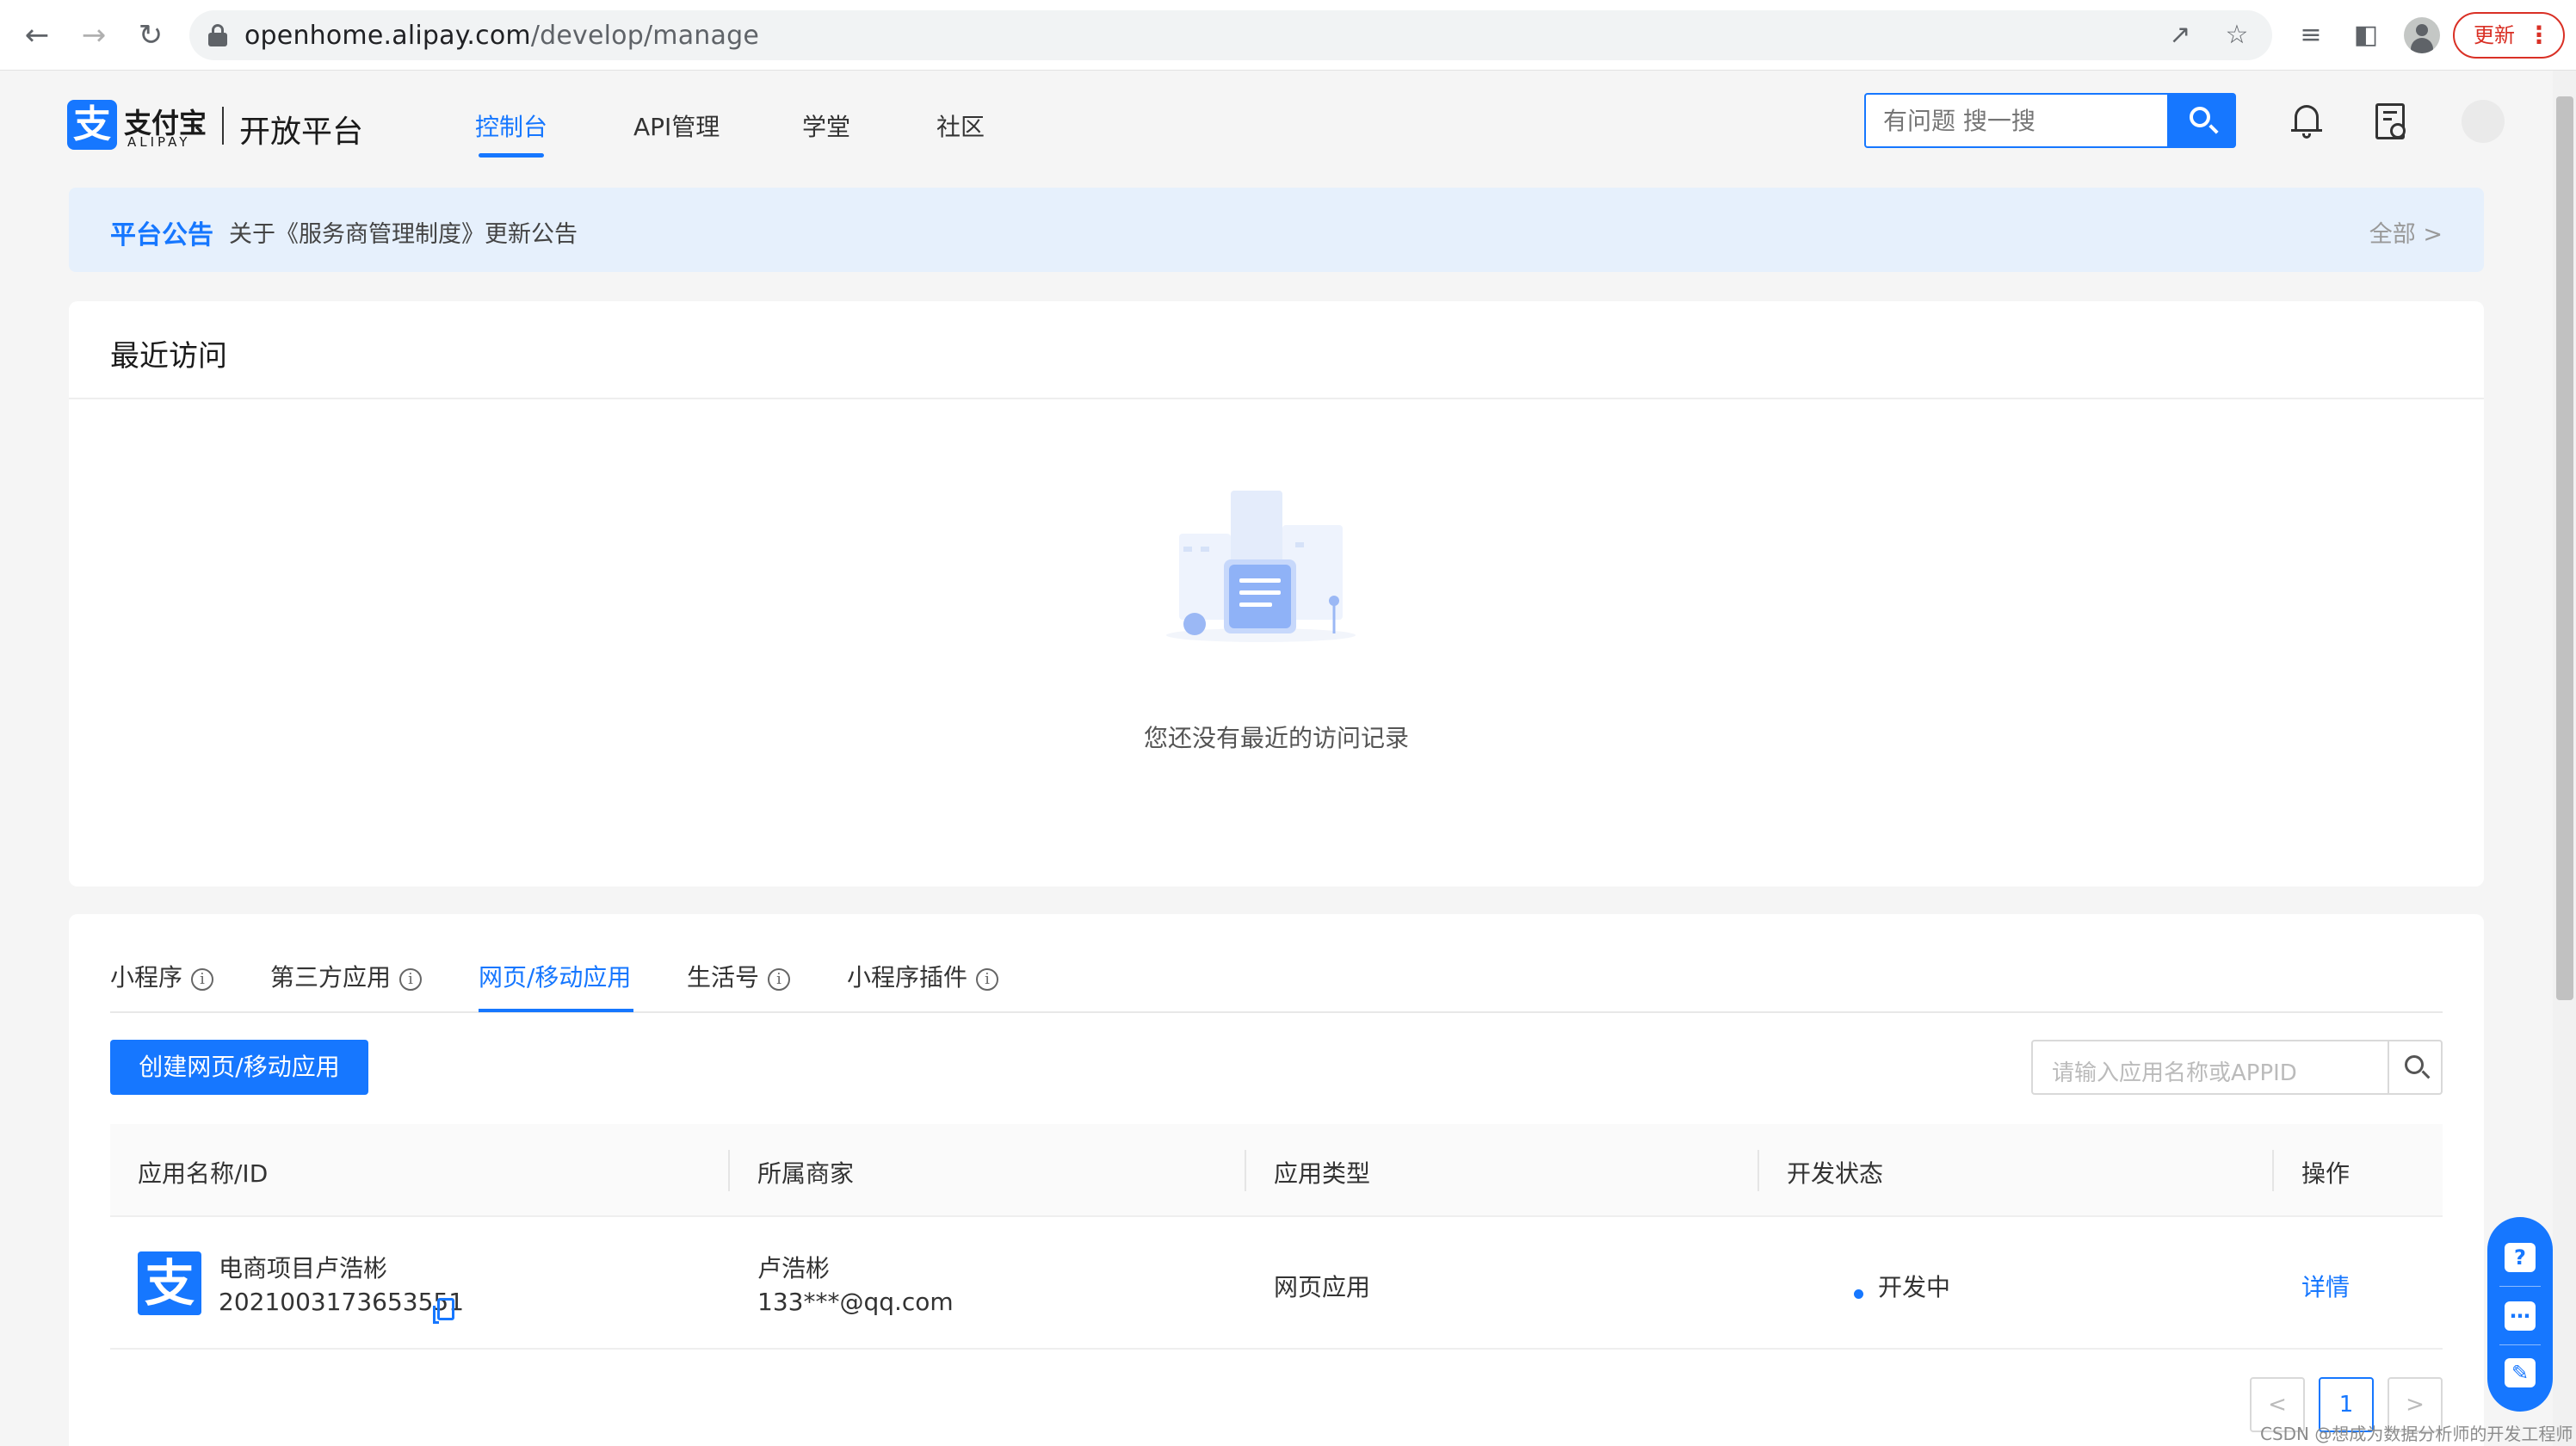 The image size is (2576, 1446). Describe the element at coordinates (2494, 35) in the screenshot. I see `update-label: 更新` at that location.